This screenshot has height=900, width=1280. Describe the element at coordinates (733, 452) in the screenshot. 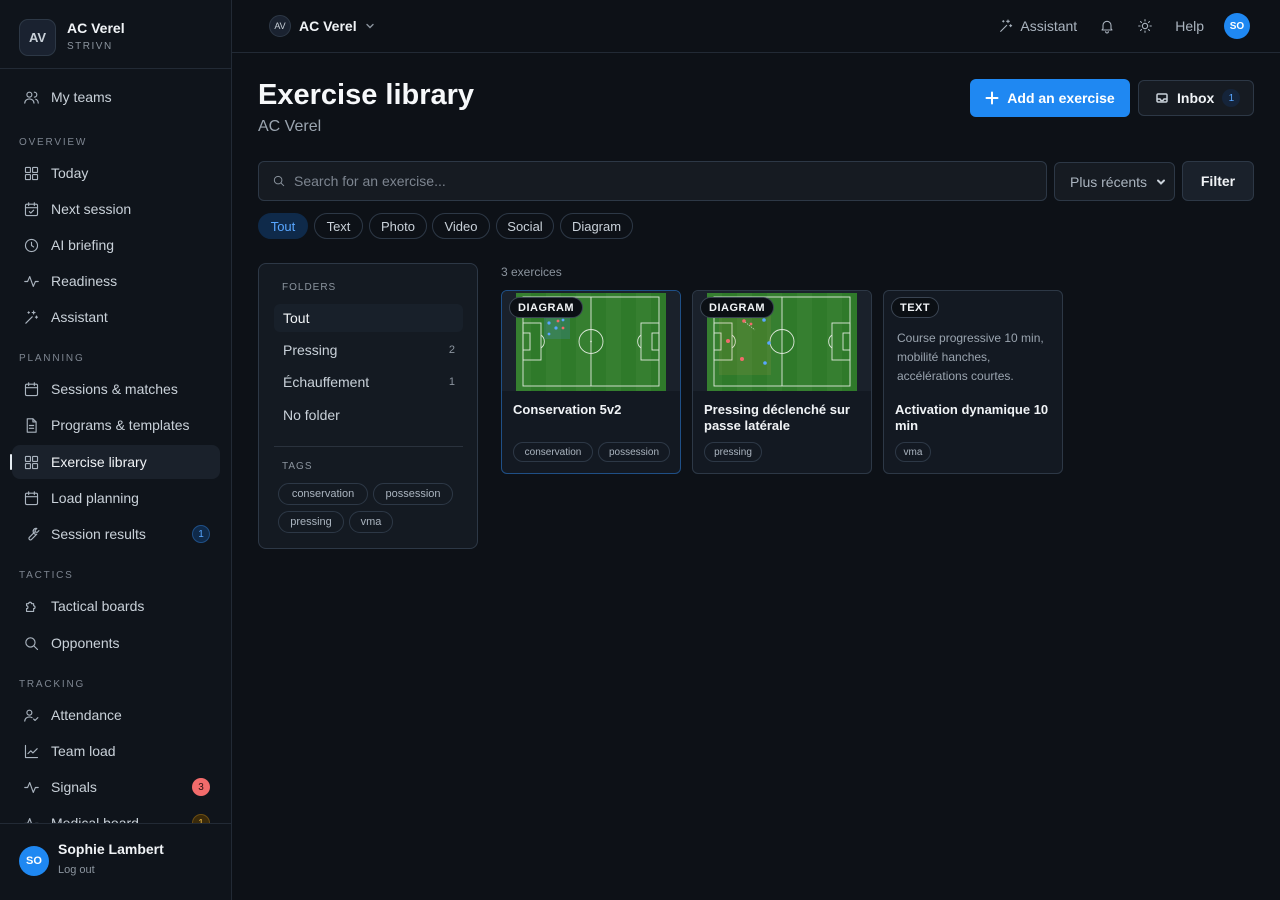

I see `card-tag: pressing` at that location.